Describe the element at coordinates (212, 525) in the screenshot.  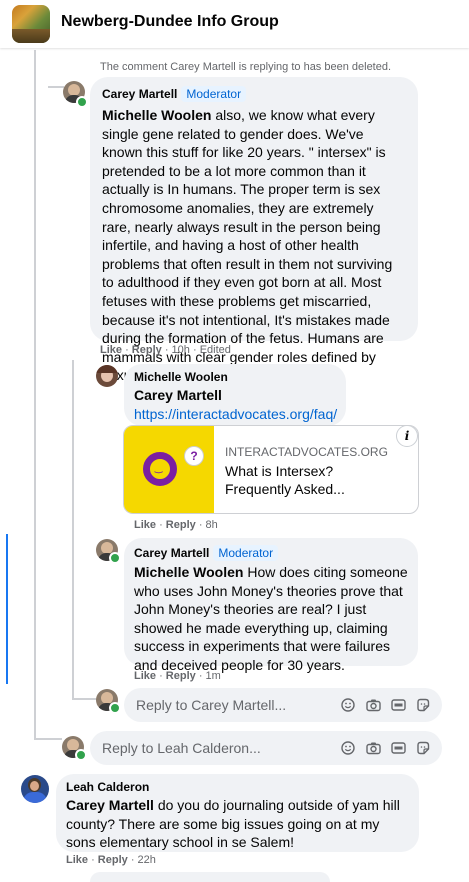
I see `comment-timestamp: 8h` at that location.